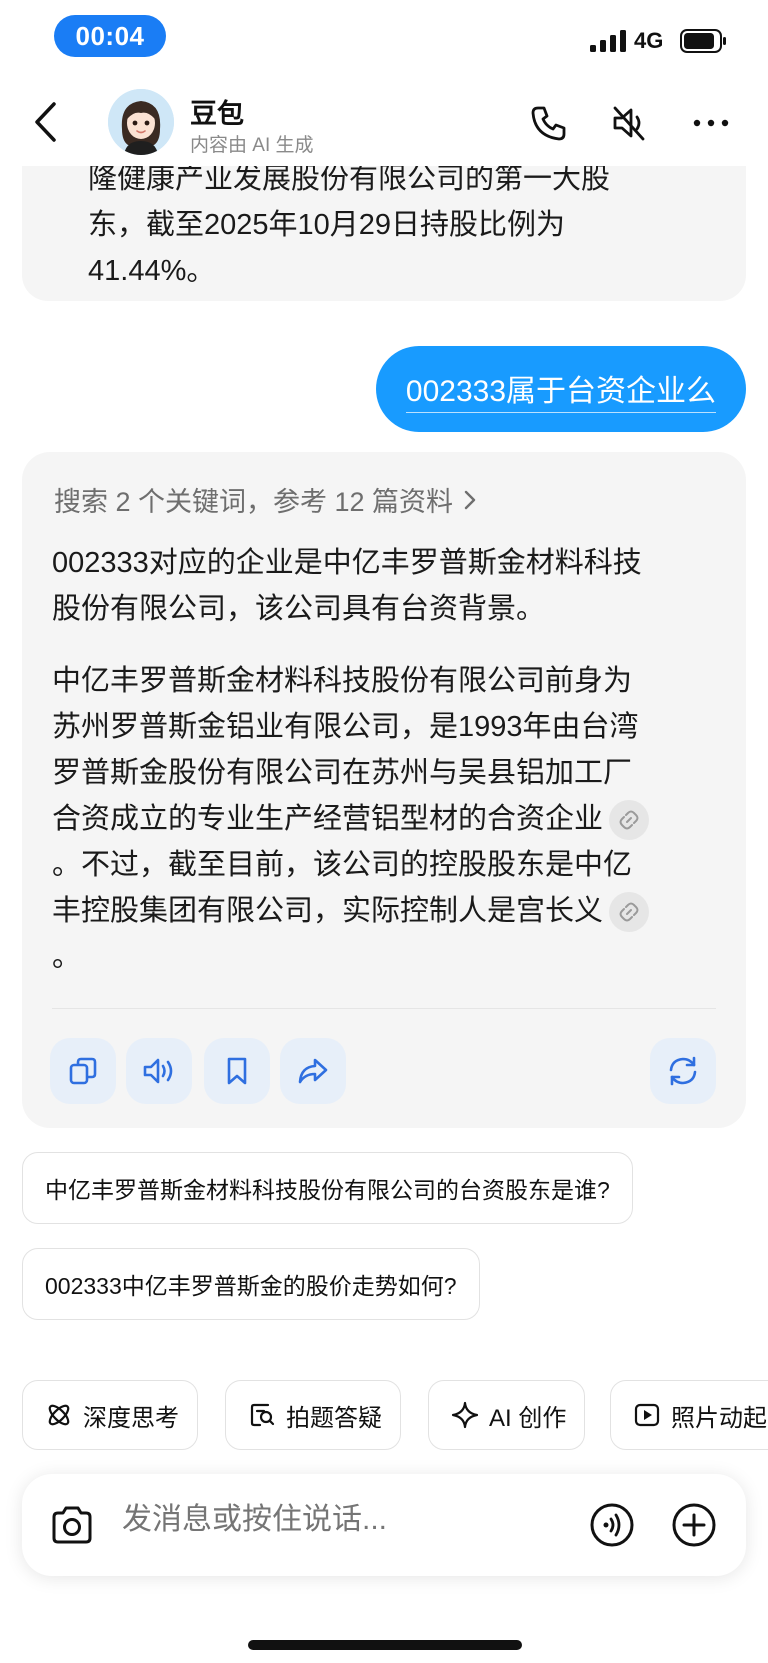 The height and width of the screenshot is (1663, 768). I want to click on speaker-icon, so click(158, 1071).